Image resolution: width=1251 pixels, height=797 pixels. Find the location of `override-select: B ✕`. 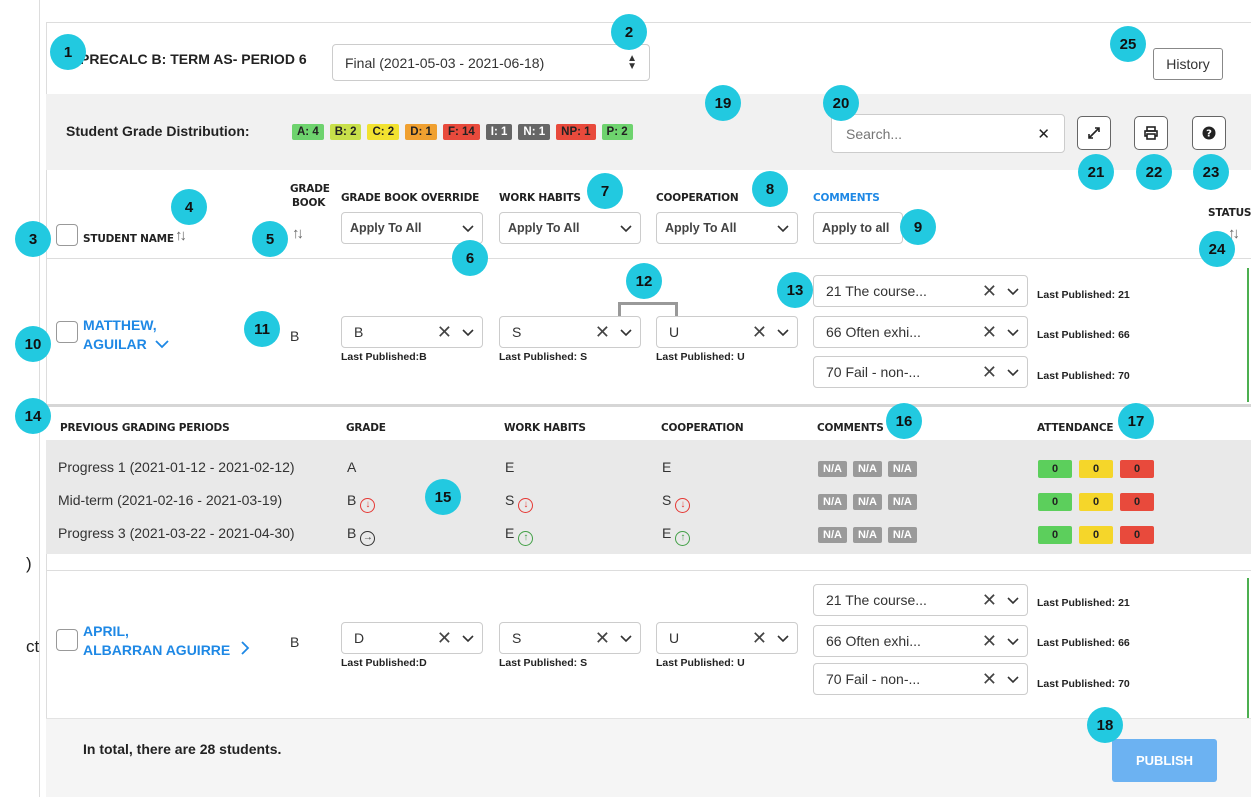

override-select: B ✕ is located at coordinates (412, 332).